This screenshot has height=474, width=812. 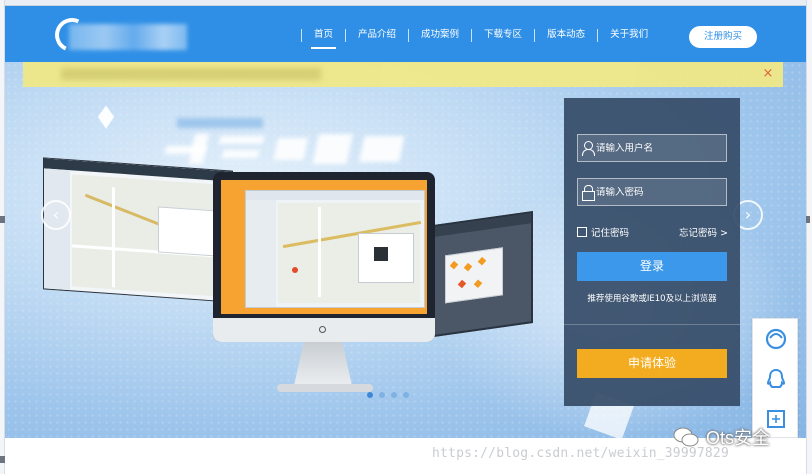 I want to click on login-divider, so click(x=652, y=324).